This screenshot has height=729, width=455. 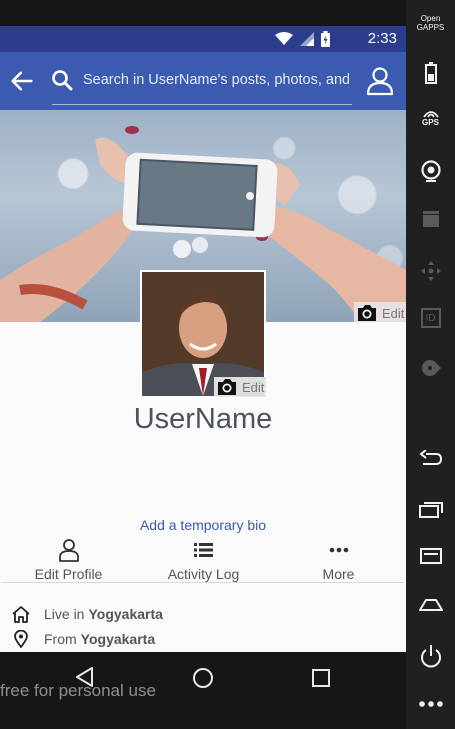 I want to click on power-tool, so click(x=430, y=656).